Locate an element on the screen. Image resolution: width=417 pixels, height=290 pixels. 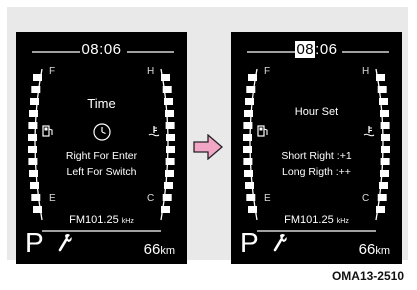
menu-title: Time is located at coordinates (101, 103).